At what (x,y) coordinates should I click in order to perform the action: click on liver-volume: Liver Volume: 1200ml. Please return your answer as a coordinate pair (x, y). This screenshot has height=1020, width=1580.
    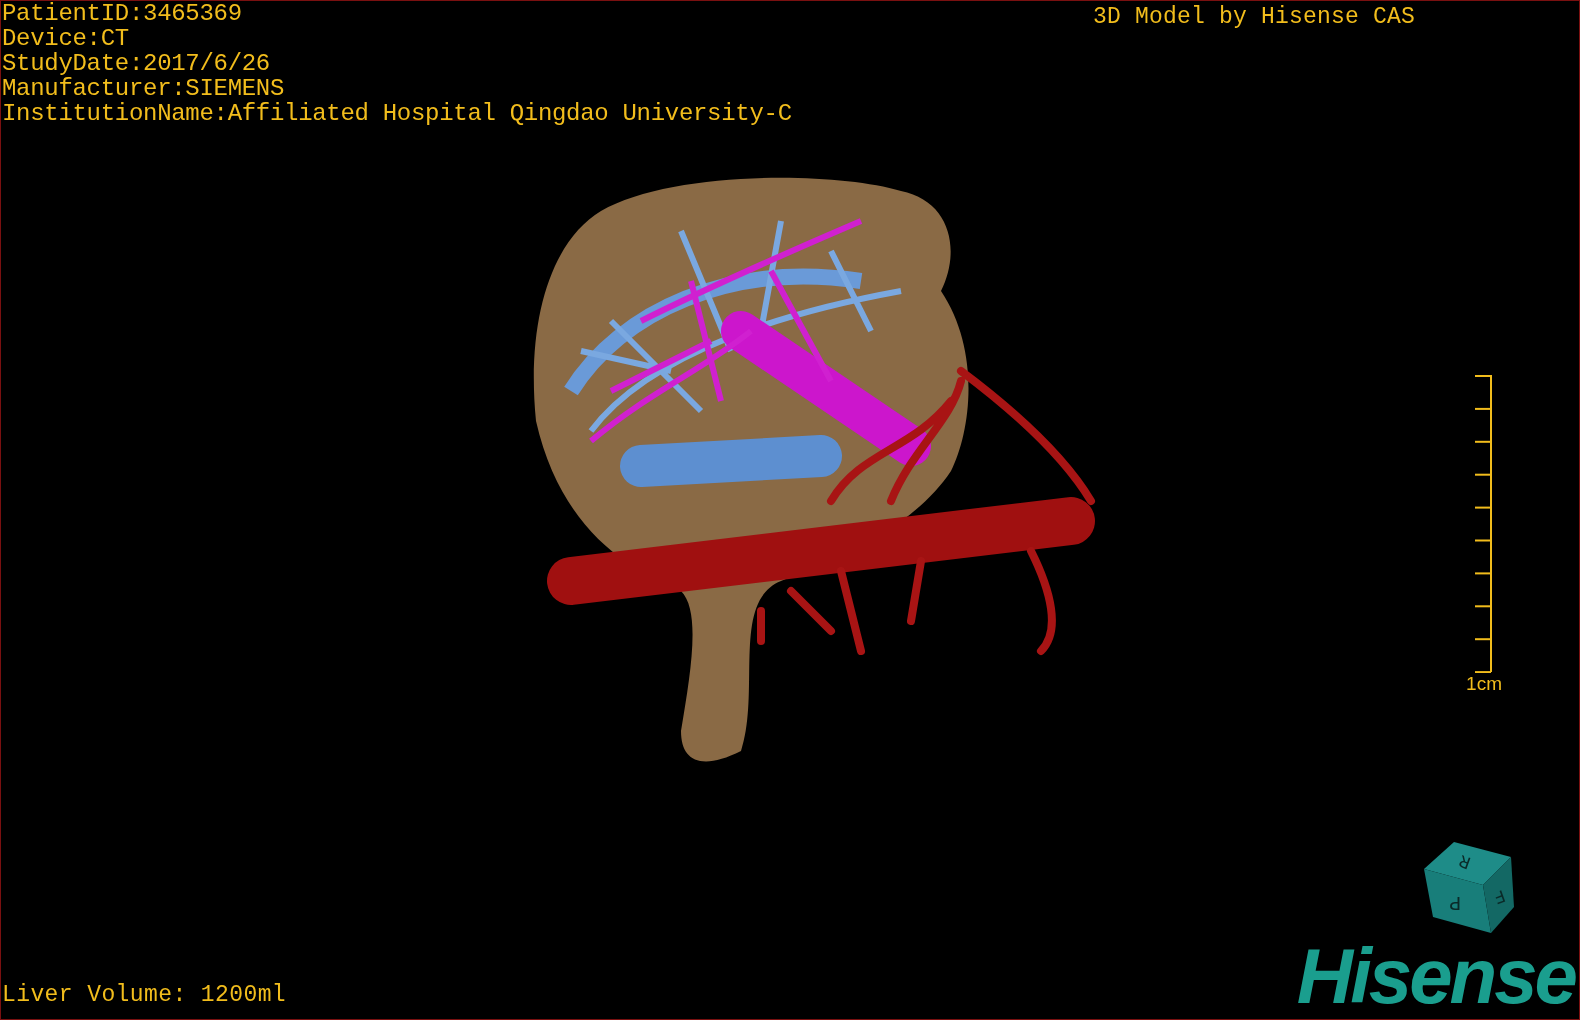
    Looking at the image, I should click on (144, 995).